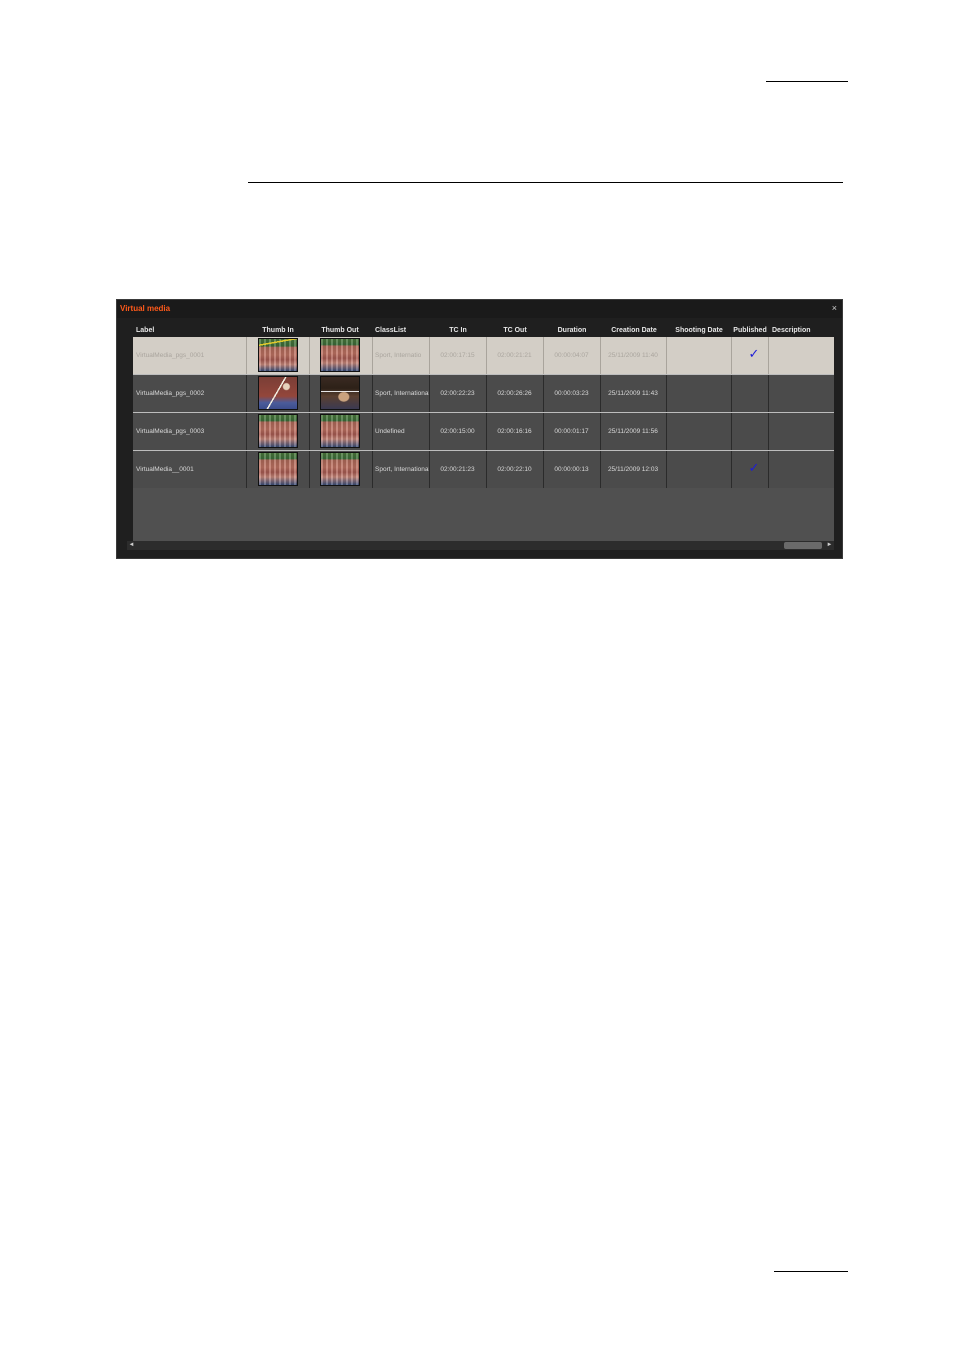  I want to click on scroll-left-arrow-icon: ◄, so click(131, 545).